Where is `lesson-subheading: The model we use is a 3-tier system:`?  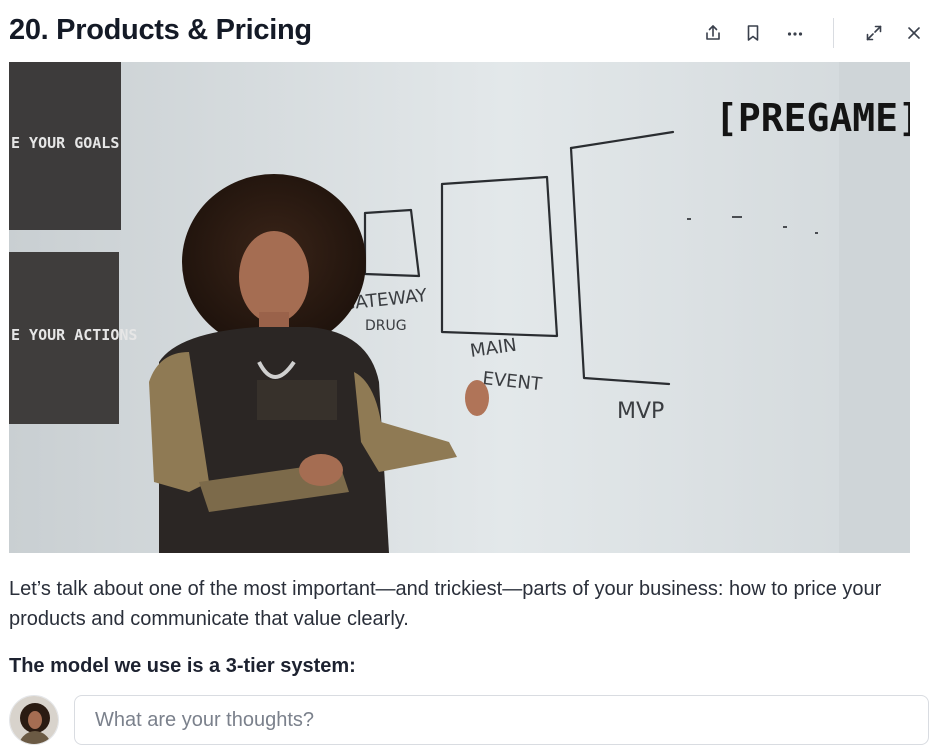 lesson-subheading: The model we use is a 3-tier system: is located at coordinates (182, 666).